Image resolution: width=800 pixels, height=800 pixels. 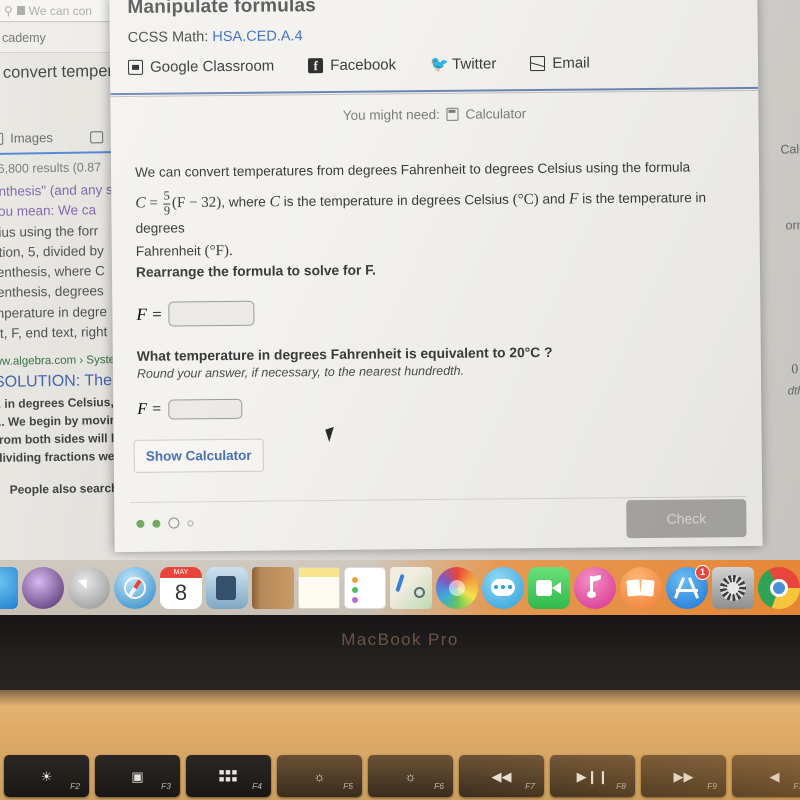 I want to click on right-fragment-calculator: Calc, so click(x=790, y=149).